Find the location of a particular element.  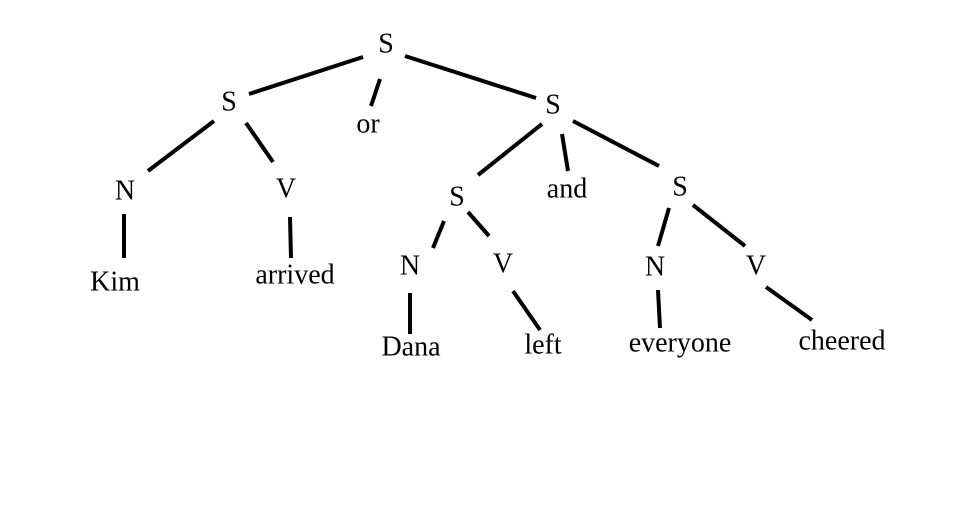

node-s-right: S is located at coordinates (553, 104).